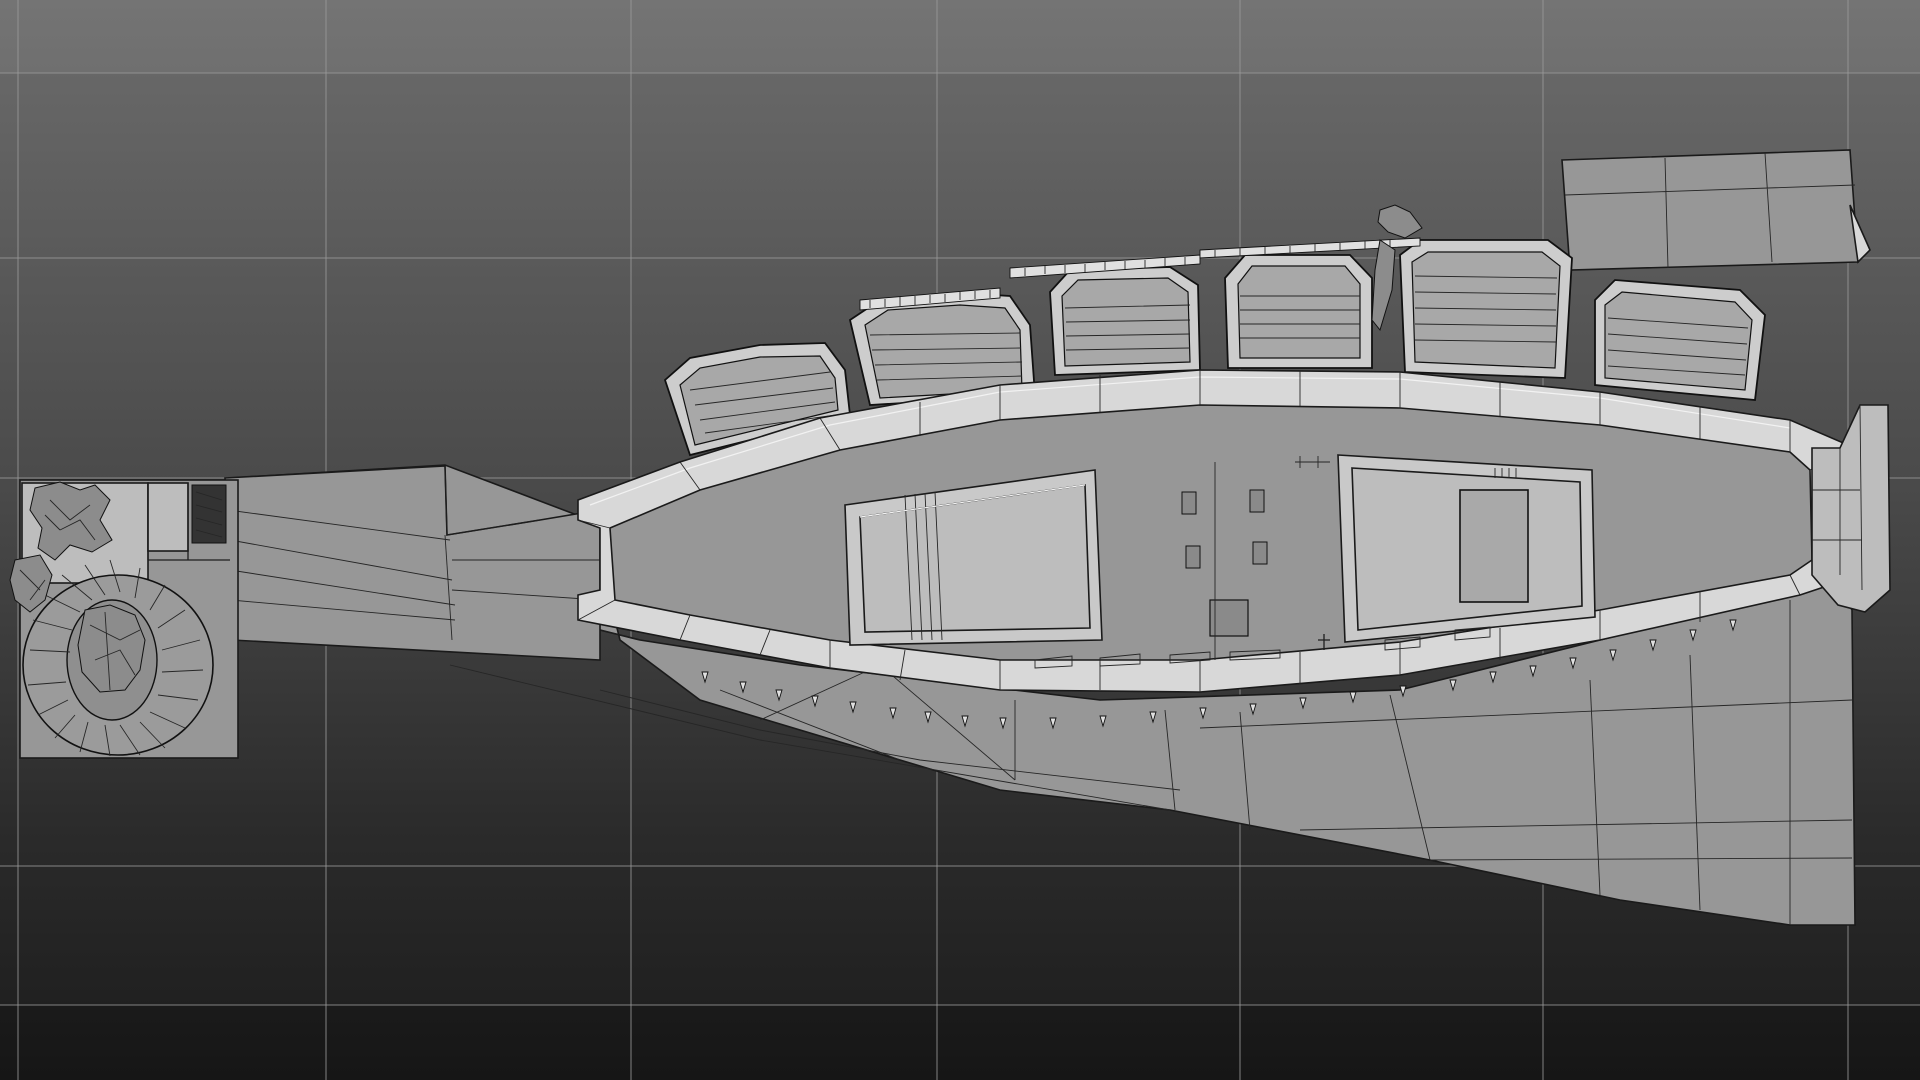 Image resolution: width=1920 pixels, height=1080 pixels. What do you see at coordinates (1494, 546) in the screenshot?
I see `inner-platform-right-slot` at bounding box center [1494, 546].